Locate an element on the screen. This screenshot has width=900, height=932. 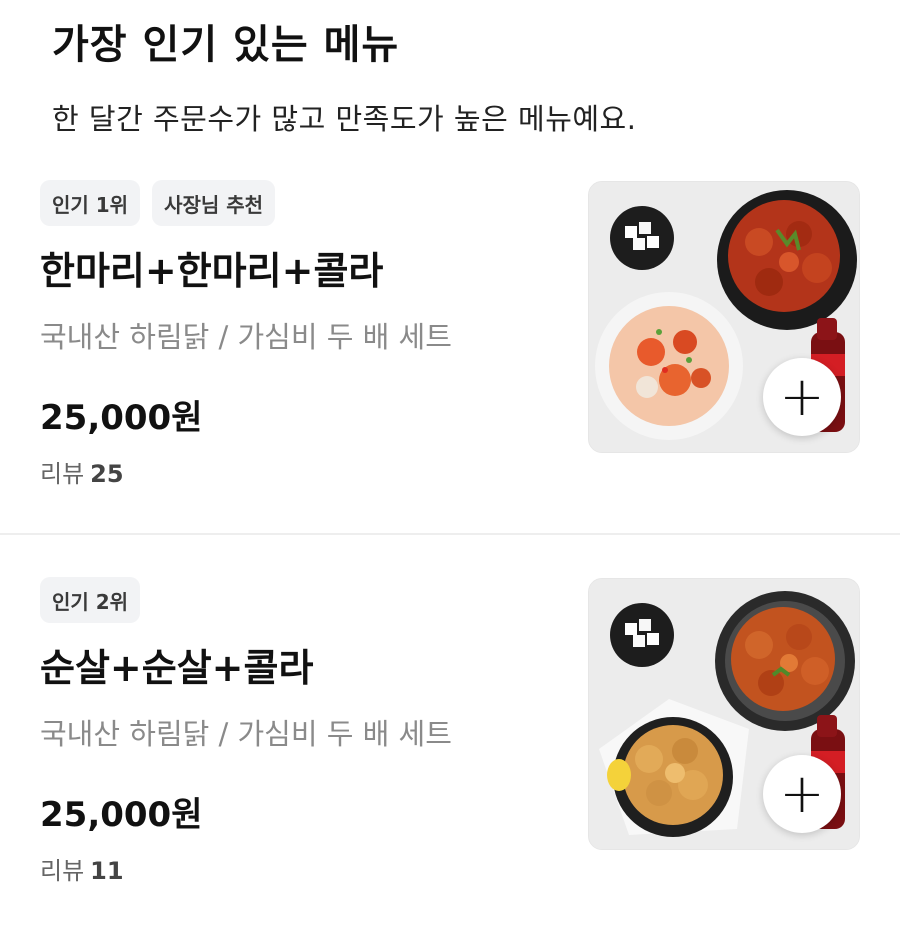
menu-item-name: 순살+순살+콜라 is located at coordinates (177, 668).